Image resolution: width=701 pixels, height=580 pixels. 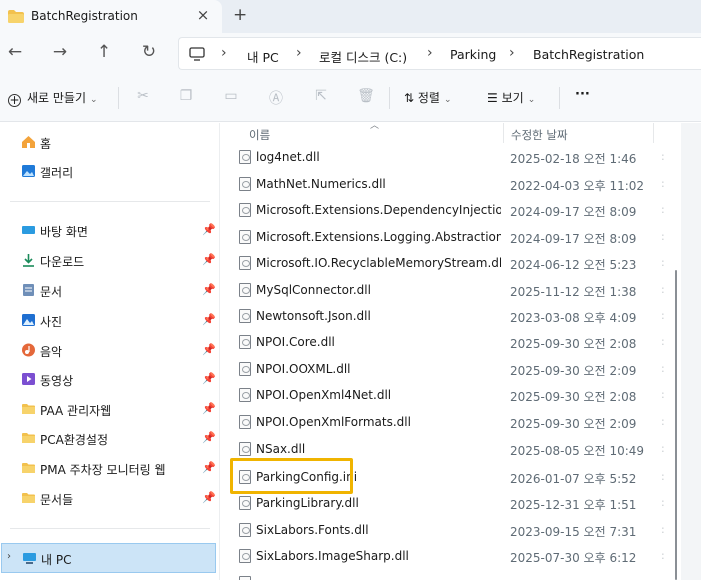 I want to click on sort-button: ⇅ 정렬 ⌄, so click(x=428, y=97).